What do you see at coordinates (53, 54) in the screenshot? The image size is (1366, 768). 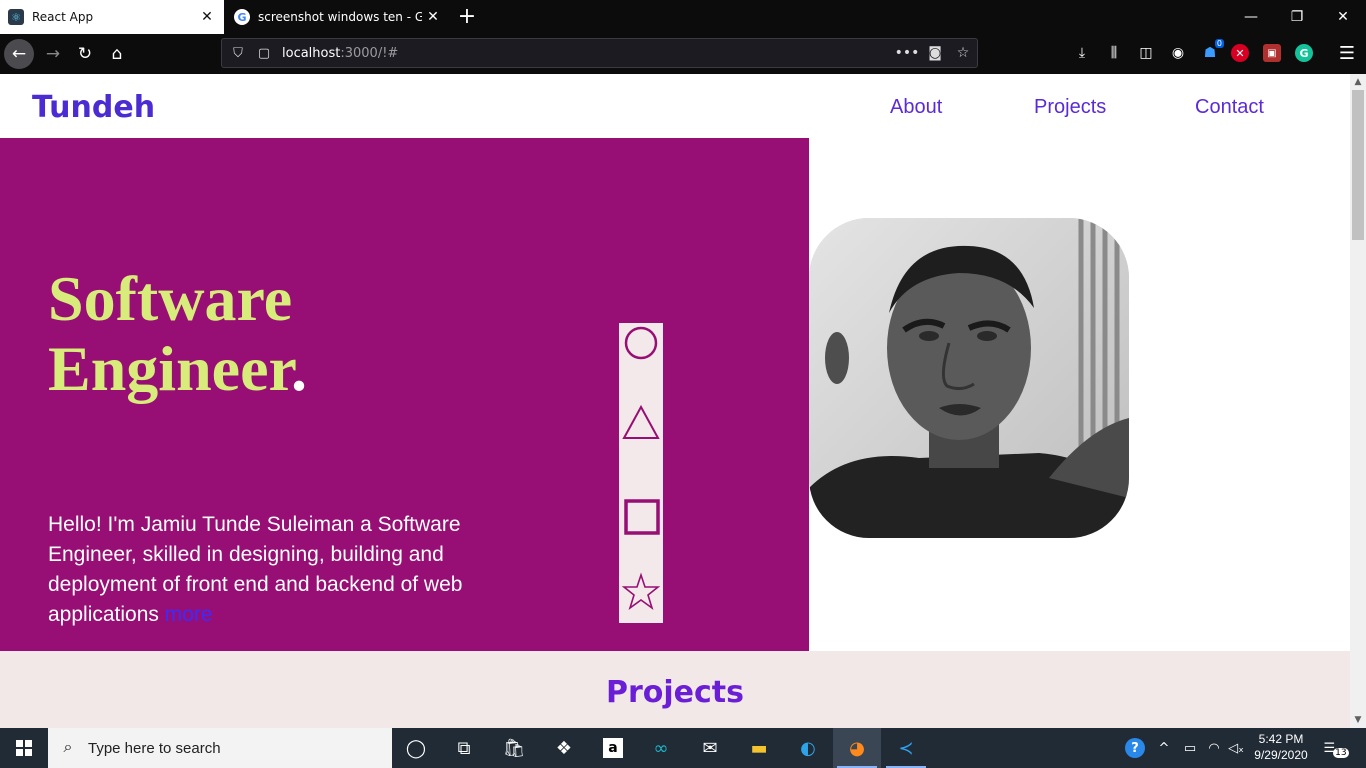 I see `forward-button: →` at bounding box center [53, 54].